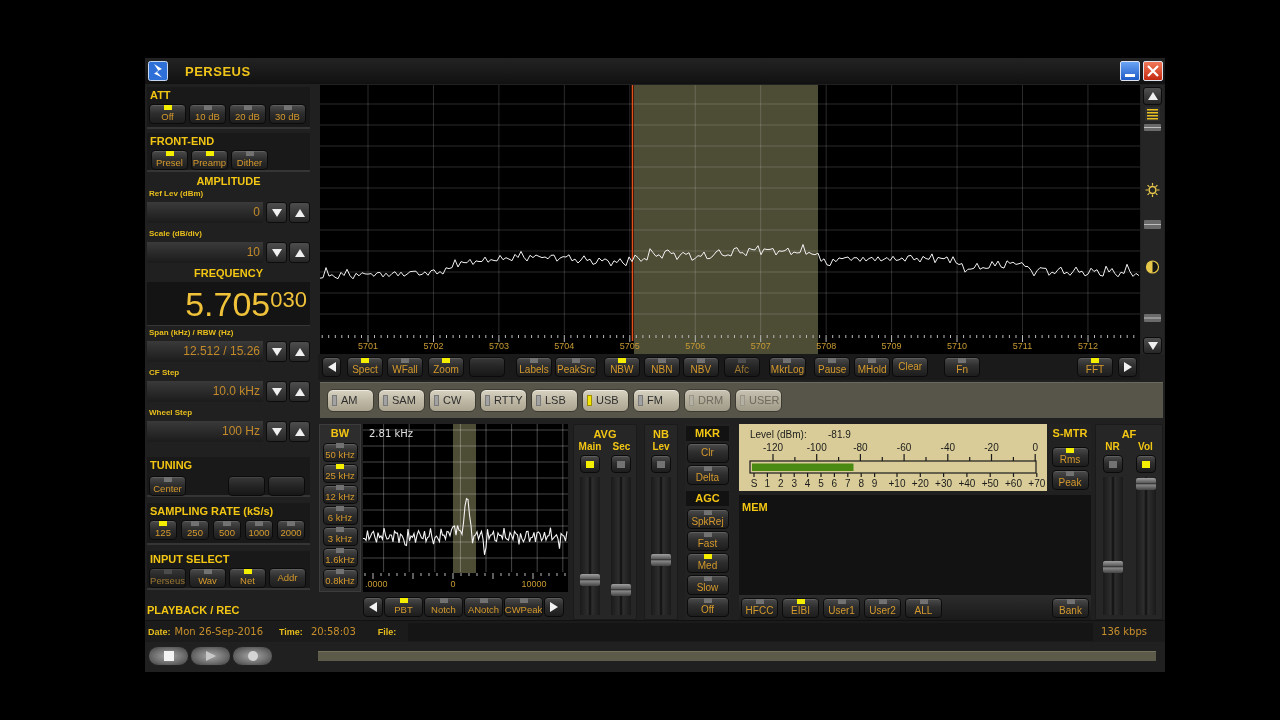 This screenshot has width=1280, height=720. I want to click on scroll-down-button, so click(1152, 345).